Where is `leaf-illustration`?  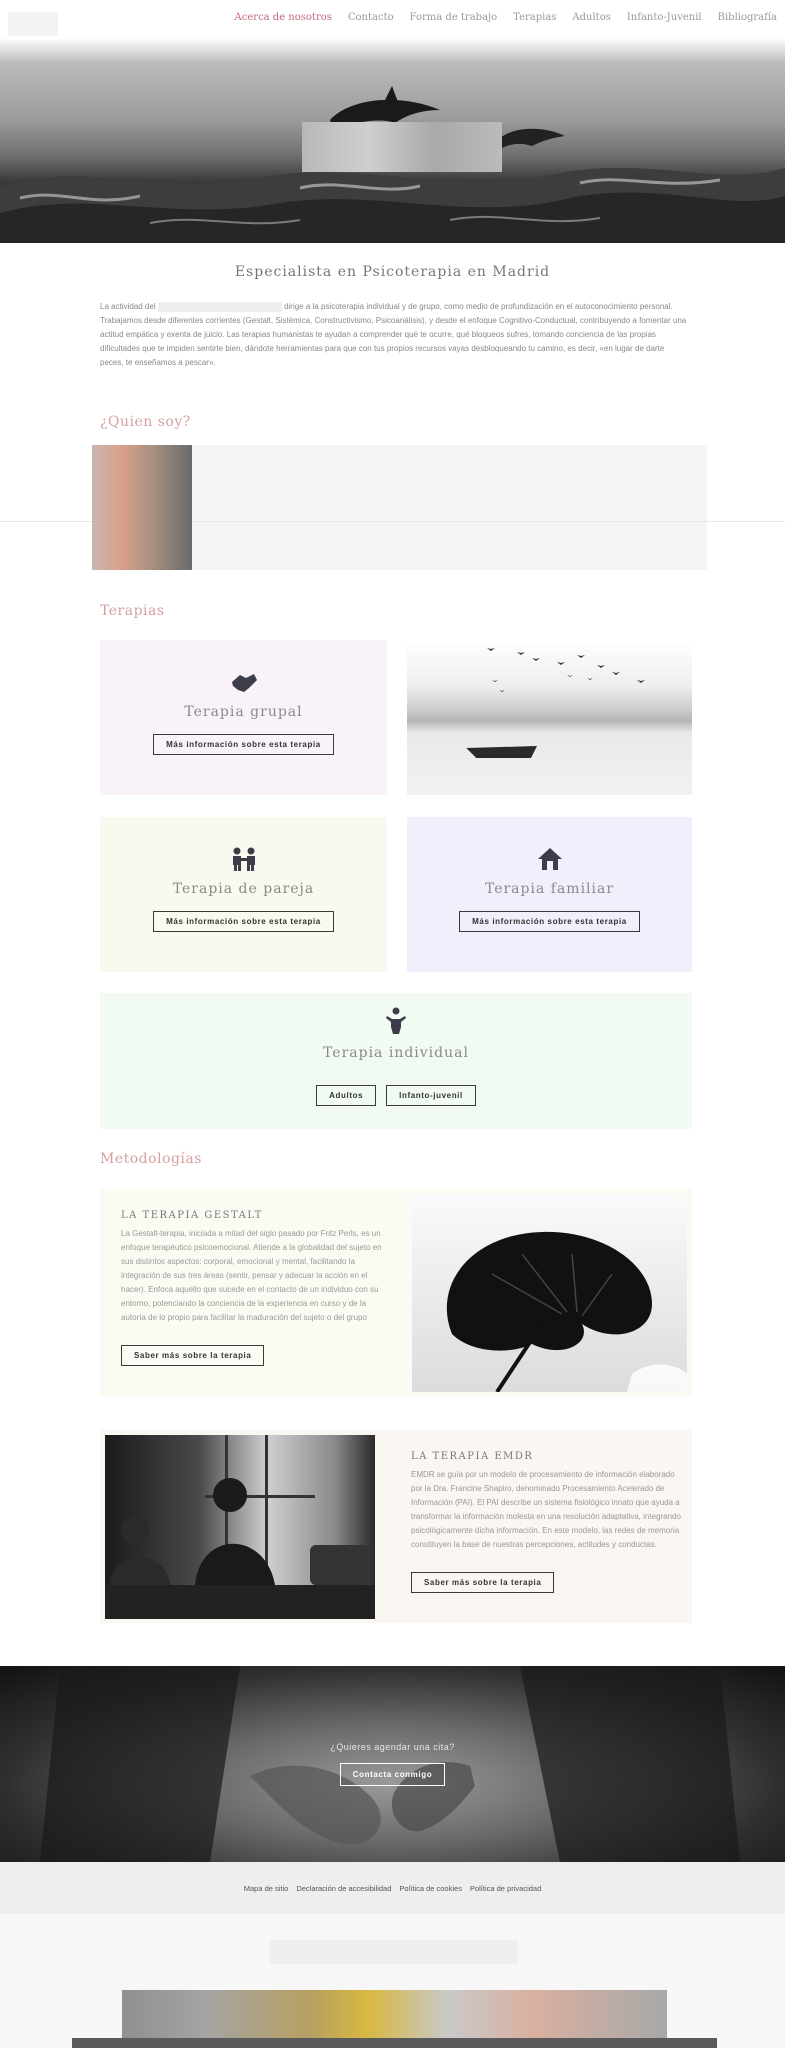 leaf-illustration is located at coordinates (566, 1311).